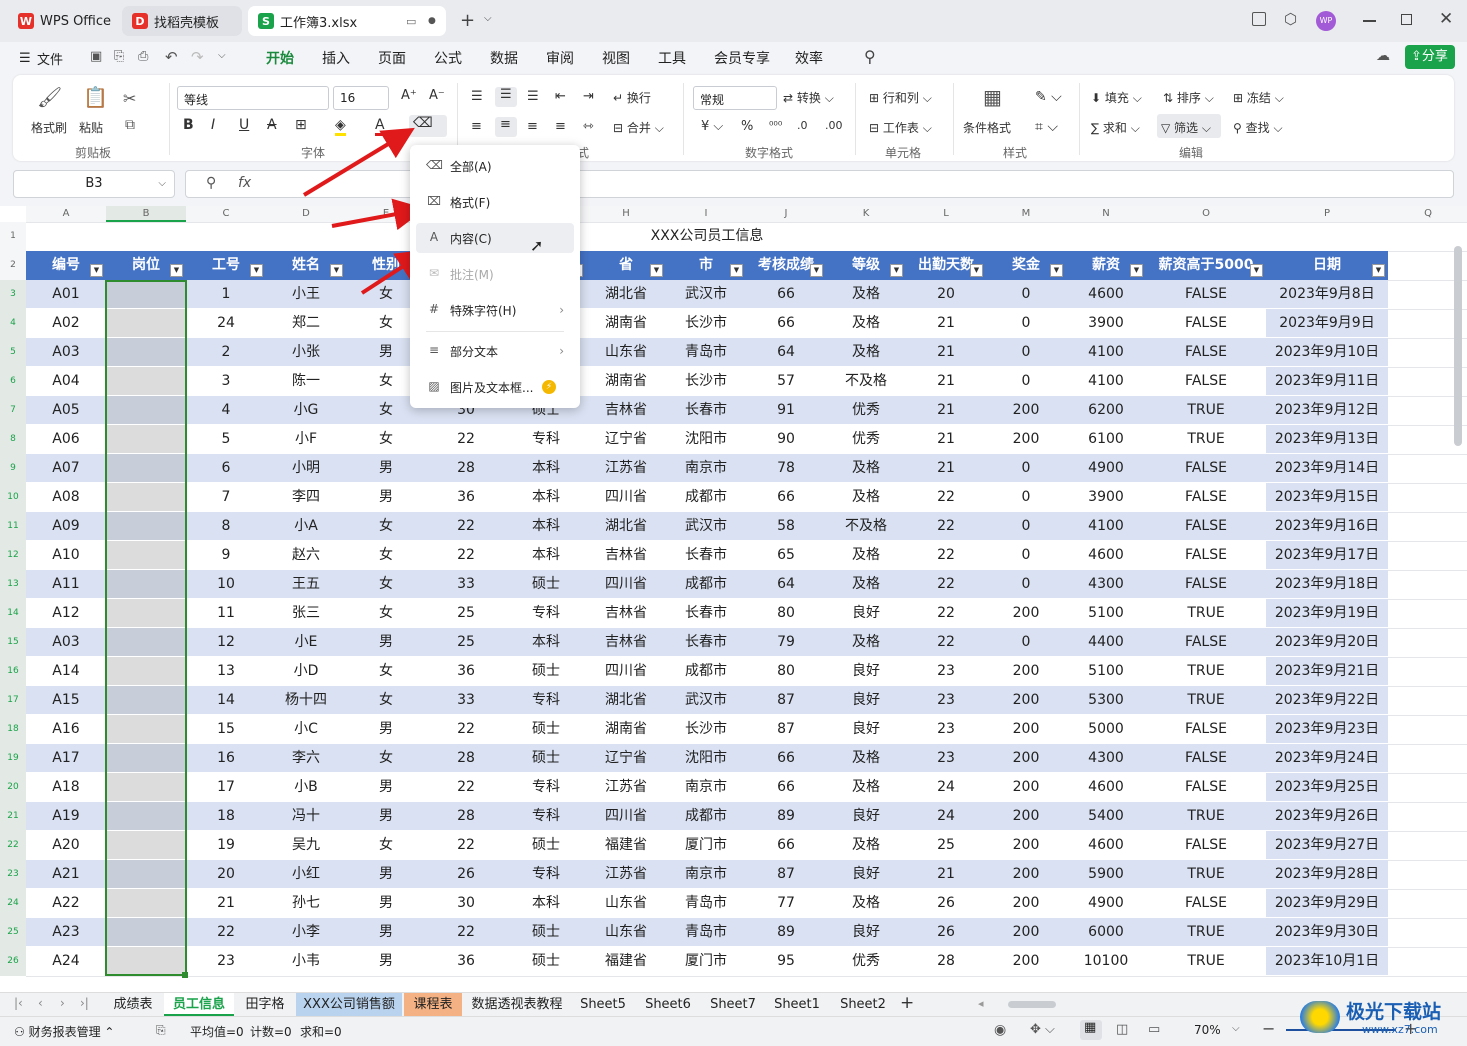 This screenshot has height=1046, width=1467. What do you see at coordinates (976, 270) in the screenshot?
I see `filter-dropdown-icon: ▼` at bounding box center [976, 270].